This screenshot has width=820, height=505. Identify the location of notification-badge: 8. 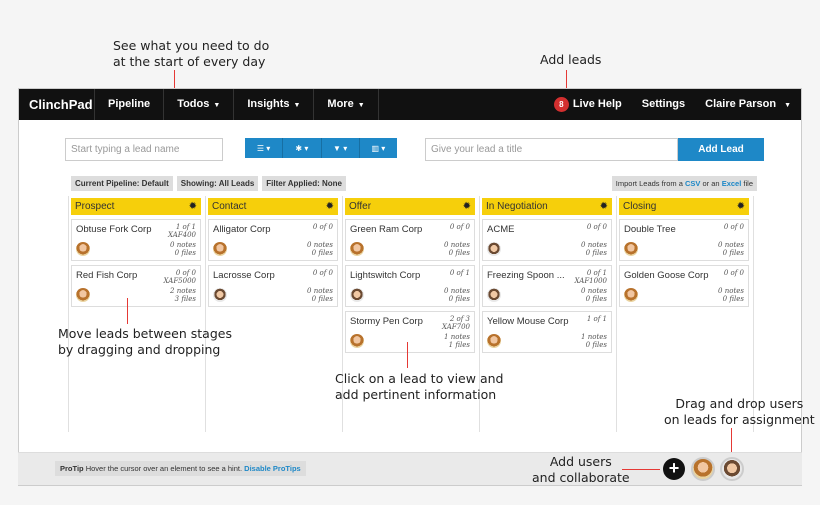
(561, 104).